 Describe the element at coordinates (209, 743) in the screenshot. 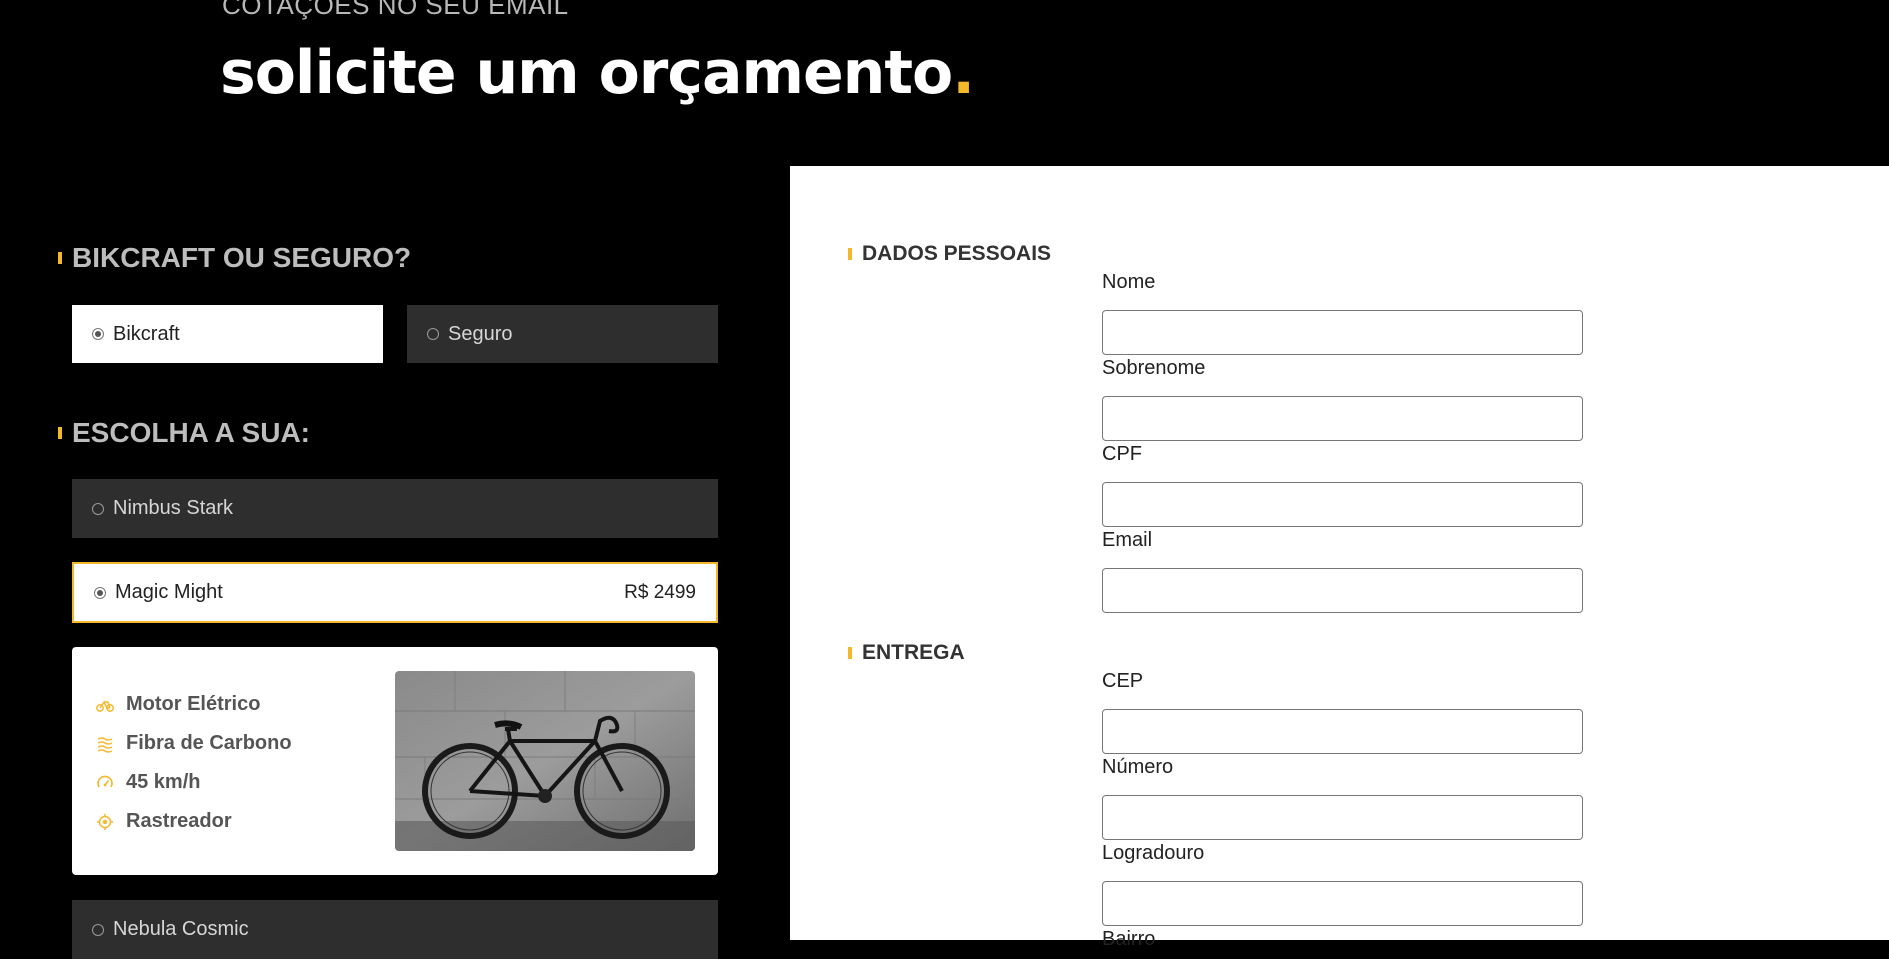

I see `feature-label: Fibra de Carbono` at that location.